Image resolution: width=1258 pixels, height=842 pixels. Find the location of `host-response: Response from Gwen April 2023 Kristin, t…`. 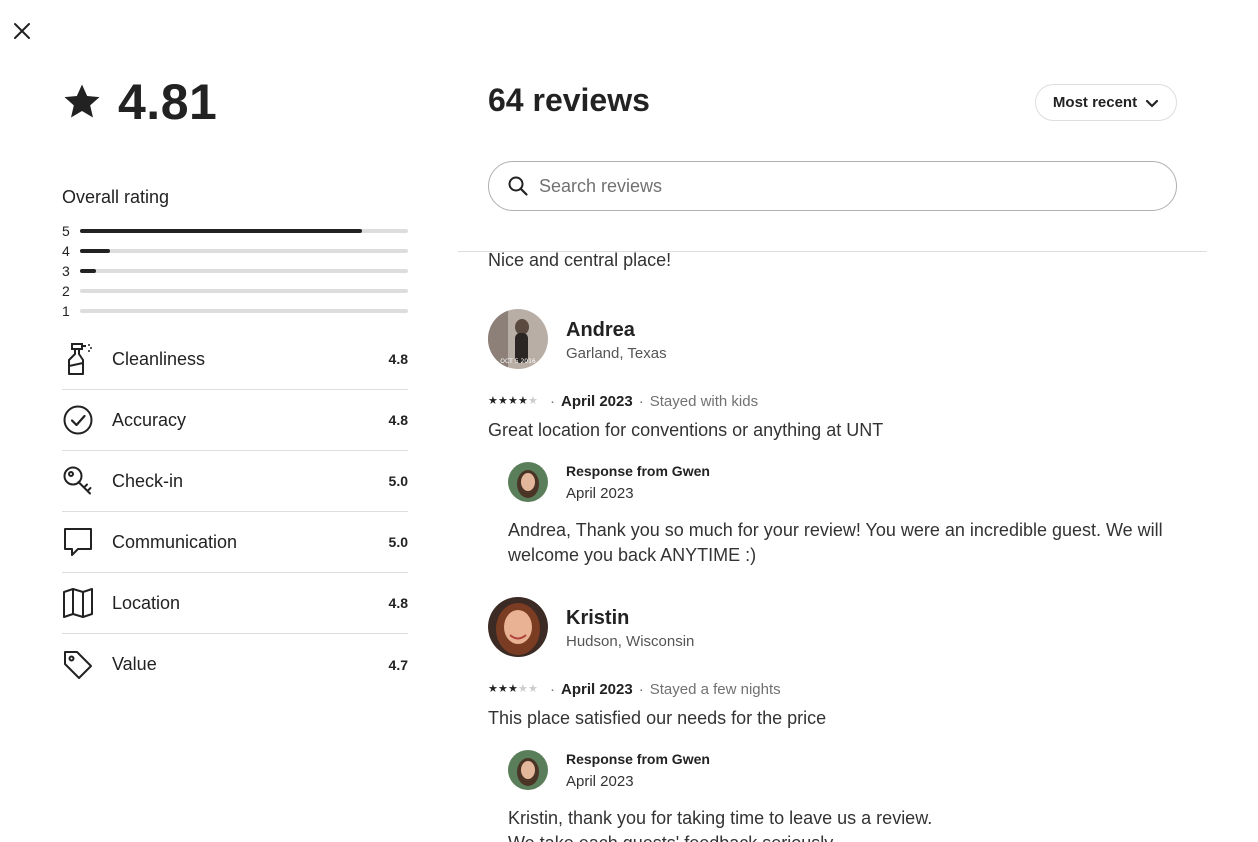

host-response: Response from Gwen April 2023 Kristin, t… is located at coordinates (842, 796).